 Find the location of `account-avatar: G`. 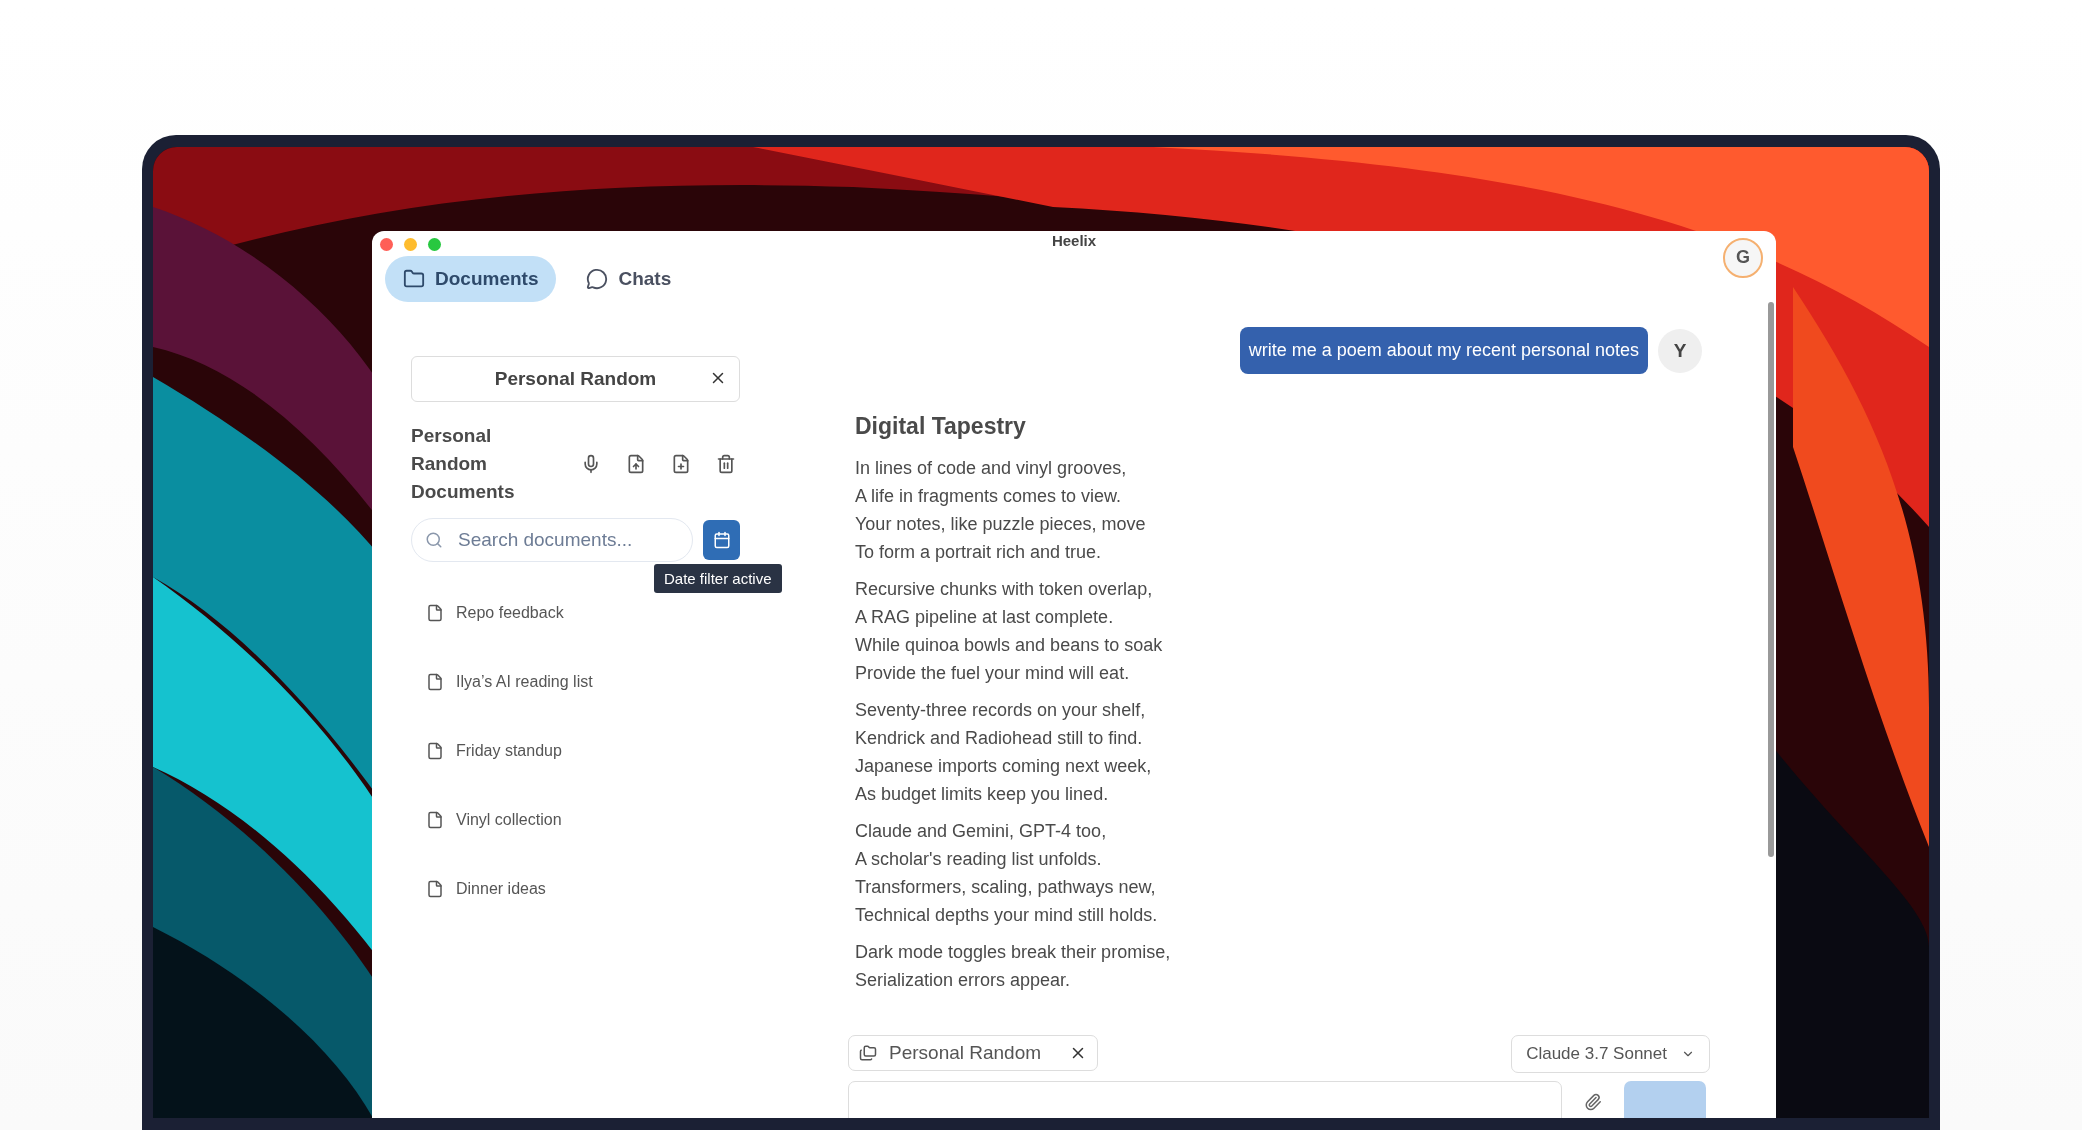

account-avatar: G is located at coordinates (1743, 257).